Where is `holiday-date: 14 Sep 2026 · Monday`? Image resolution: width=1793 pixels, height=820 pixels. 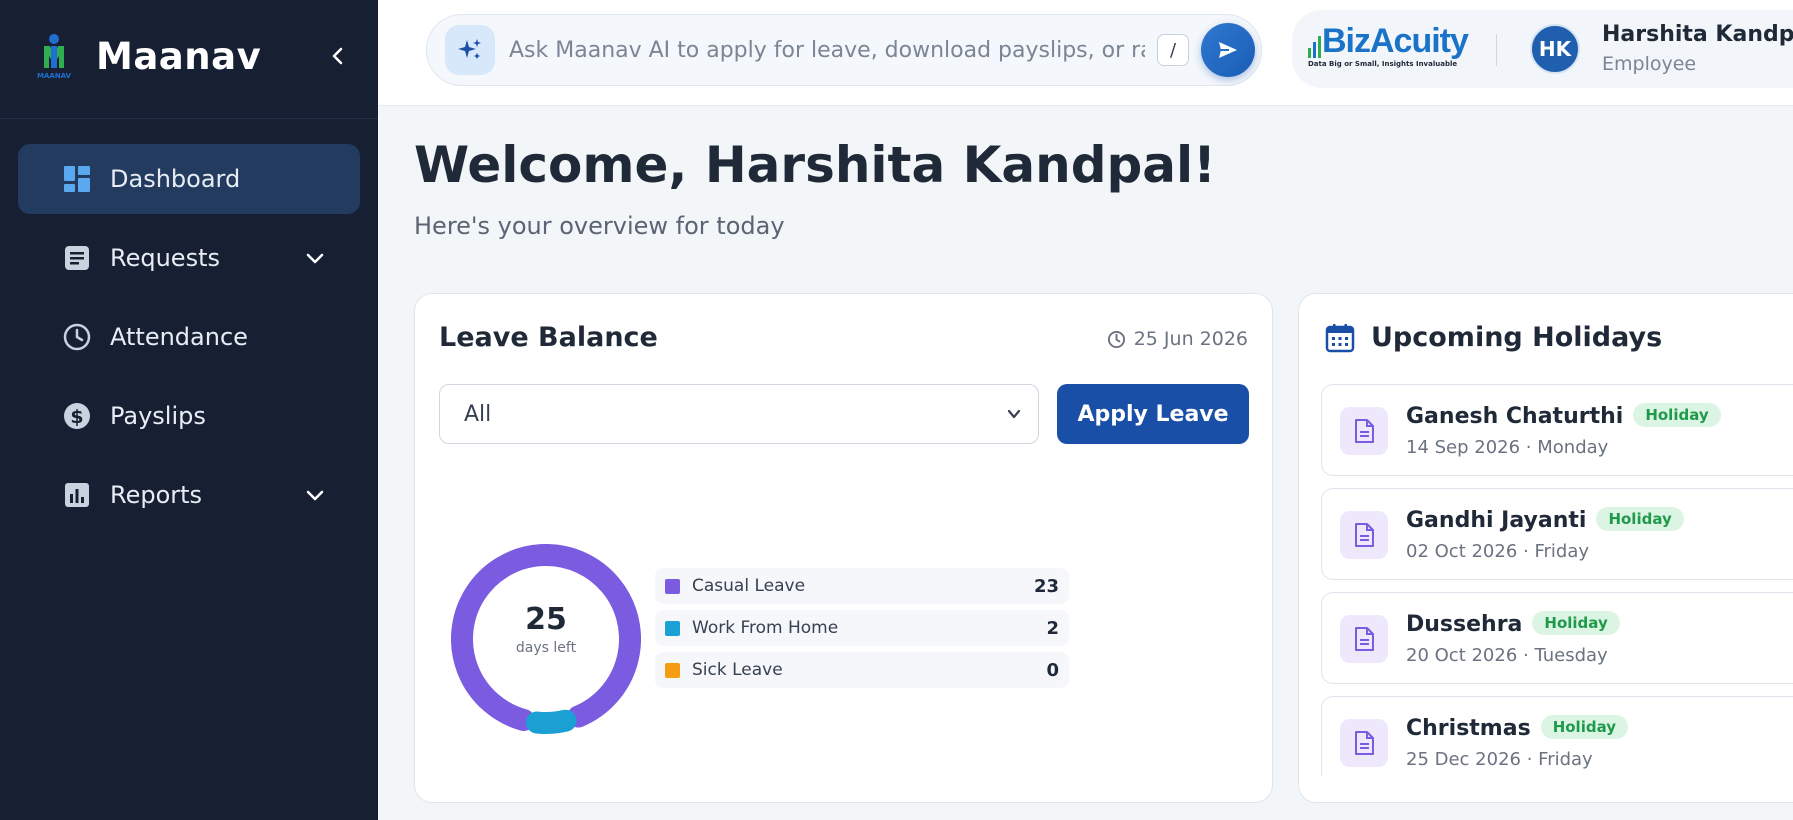
holiday-date: 14 Sep 2026 · Monday is located at coordinates (1507, 447).